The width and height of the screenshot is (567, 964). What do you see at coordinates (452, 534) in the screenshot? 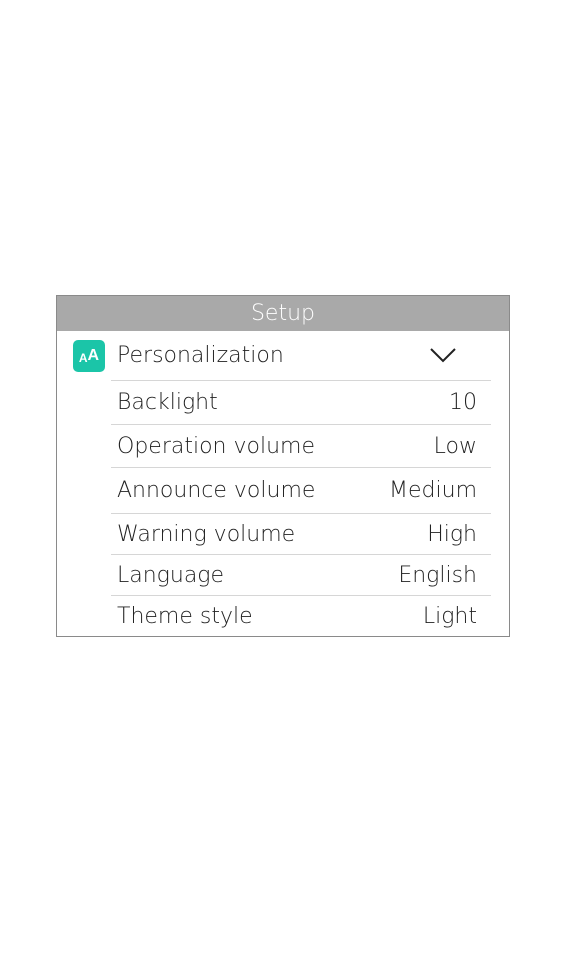
I see `setting-value: High` at bounding box center [452, 534].